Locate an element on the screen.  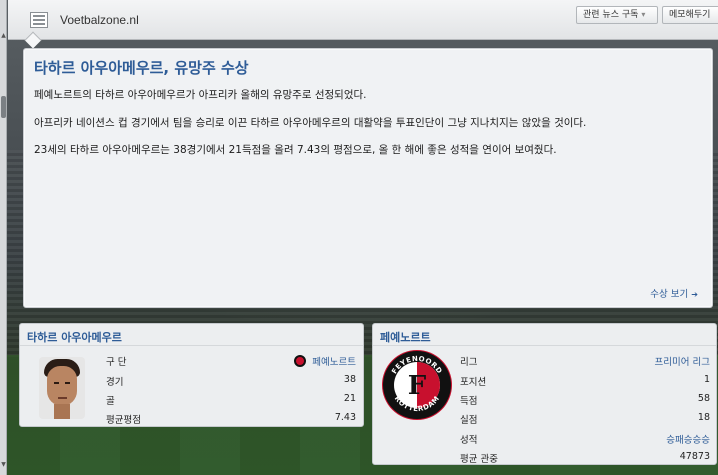
club-card-header: 페예노르트 is located at coordinates (544, 335).